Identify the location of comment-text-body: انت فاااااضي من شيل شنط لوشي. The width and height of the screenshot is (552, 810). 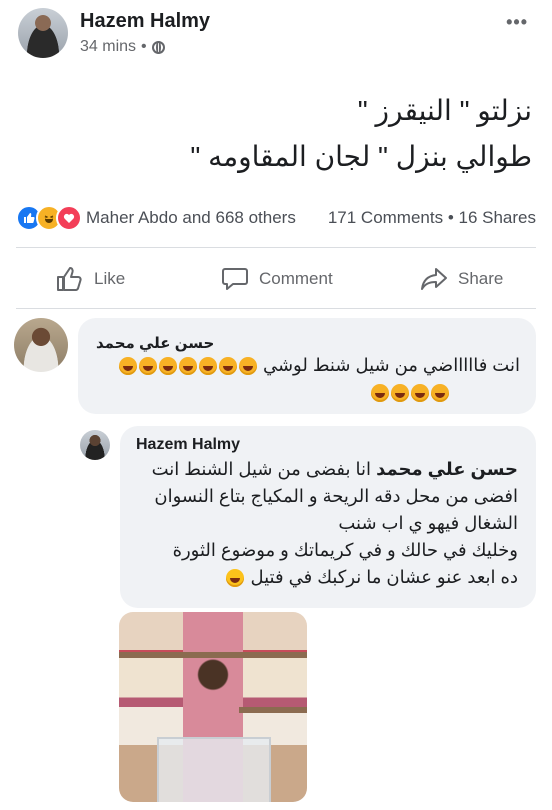
(391, 365).